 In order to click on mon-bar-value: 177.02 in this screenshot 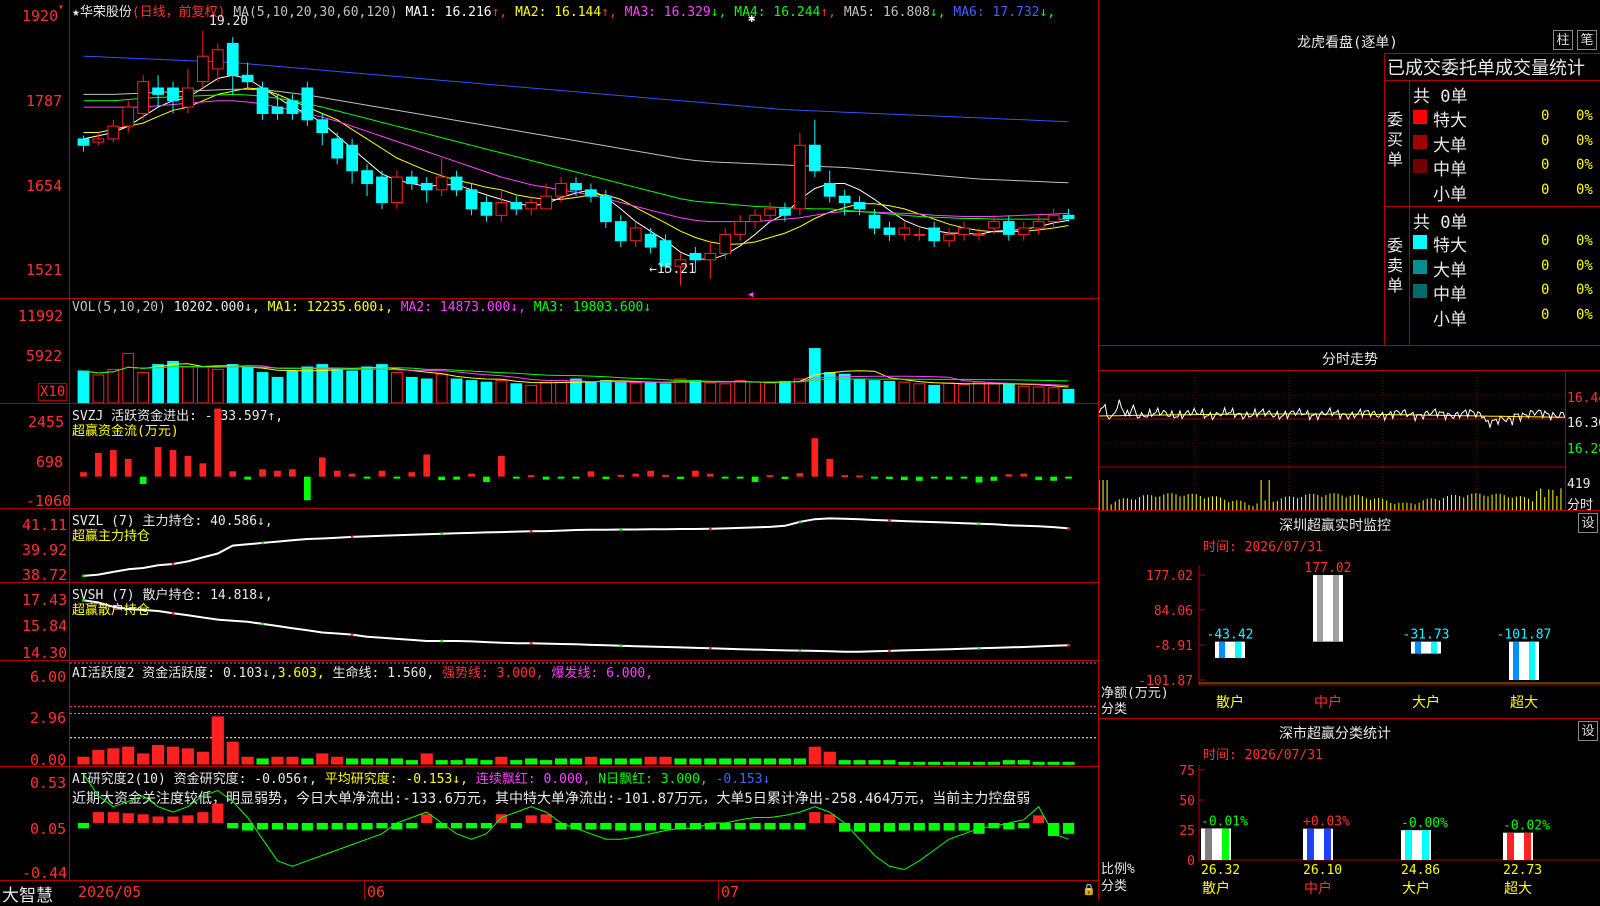, I will do `click(1328, 568)`.